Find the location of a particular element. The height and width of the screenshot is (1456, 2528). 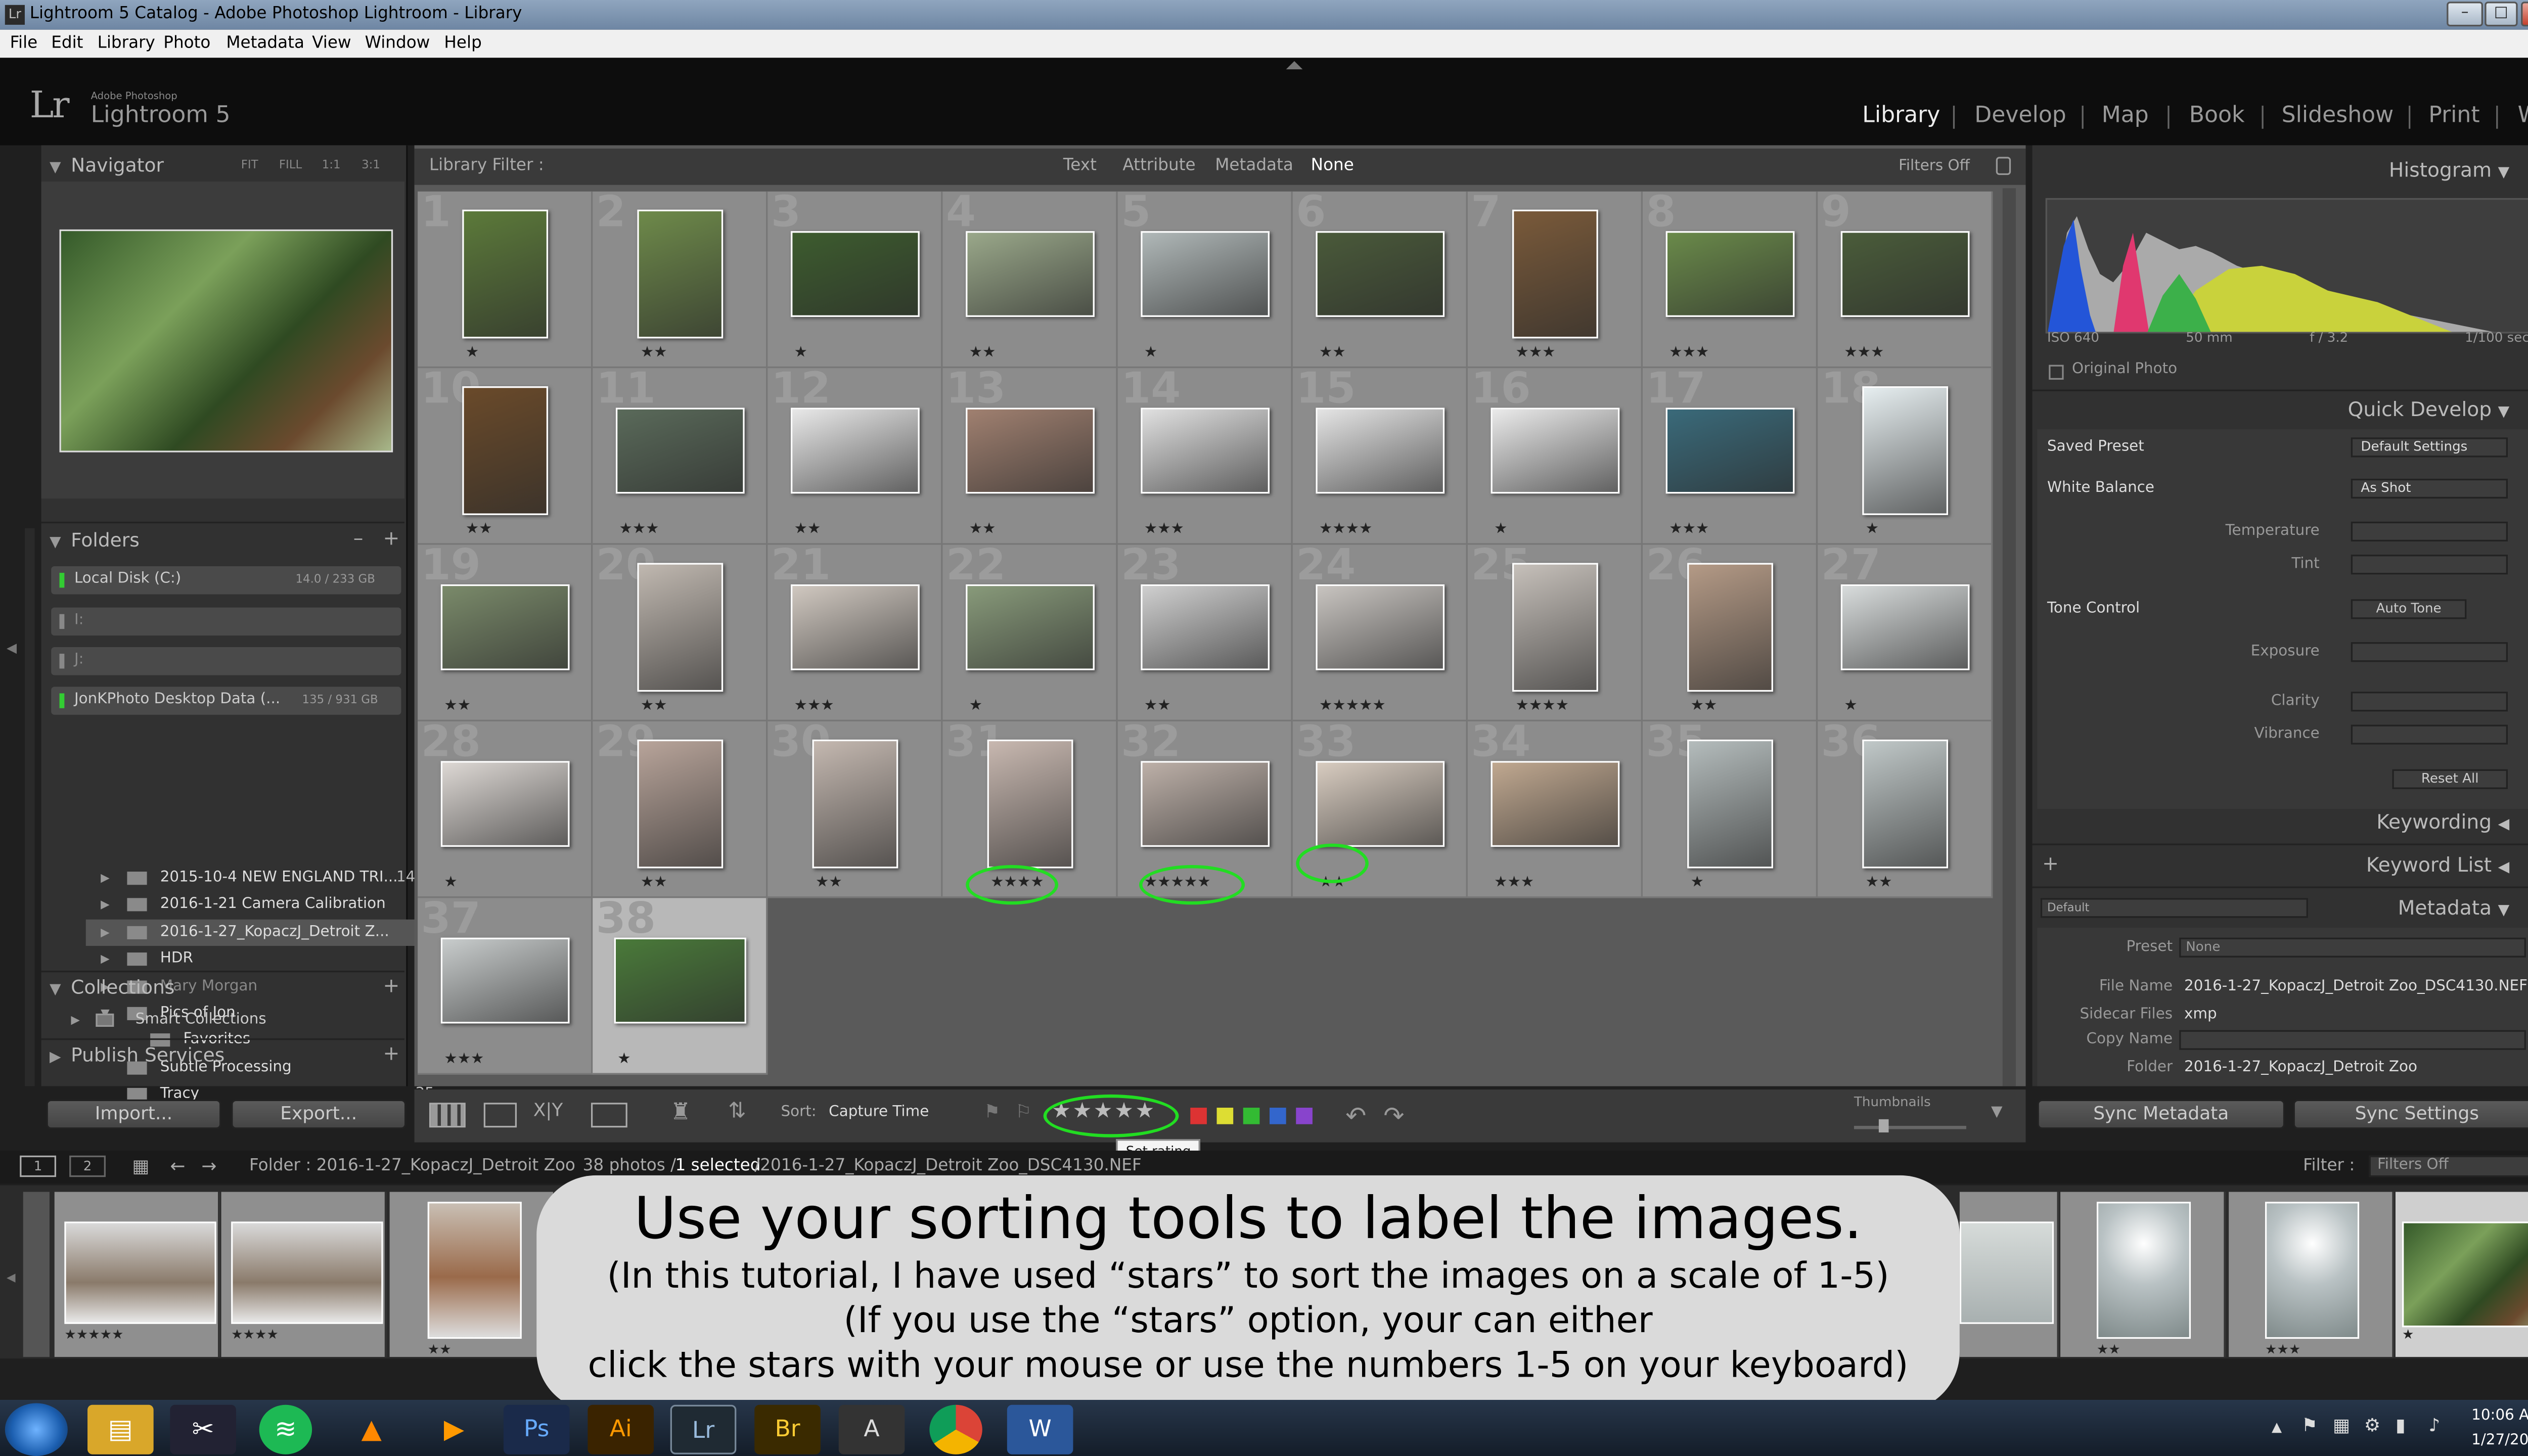

grid-cell: 17 ★★★ is located at coordinates (1730, 456).